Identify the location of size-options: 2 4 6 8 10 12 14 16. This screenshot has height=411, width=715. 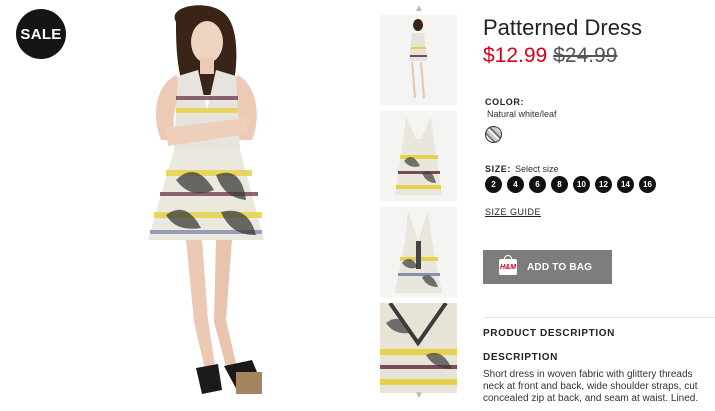
(570, 184).